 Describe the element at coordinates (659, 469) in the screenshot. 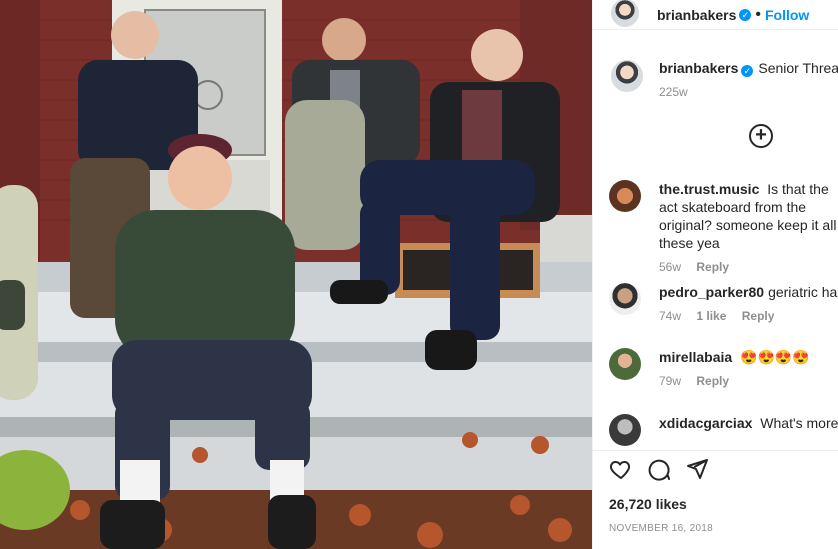

I see `comment-icon` at that location.